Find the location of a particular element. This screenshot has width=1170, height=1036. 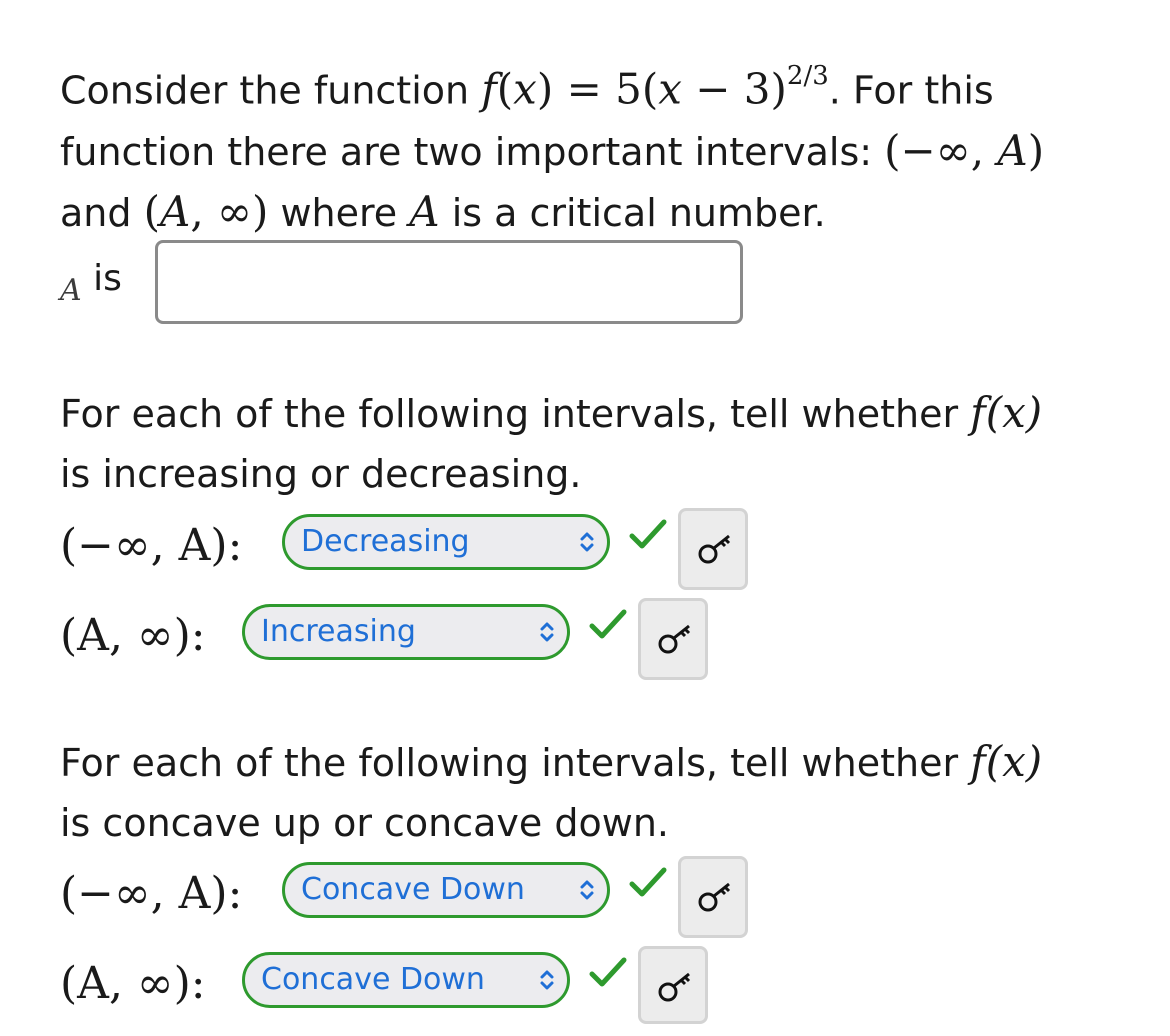

critical-number-input is located at coordinates (449, 282).